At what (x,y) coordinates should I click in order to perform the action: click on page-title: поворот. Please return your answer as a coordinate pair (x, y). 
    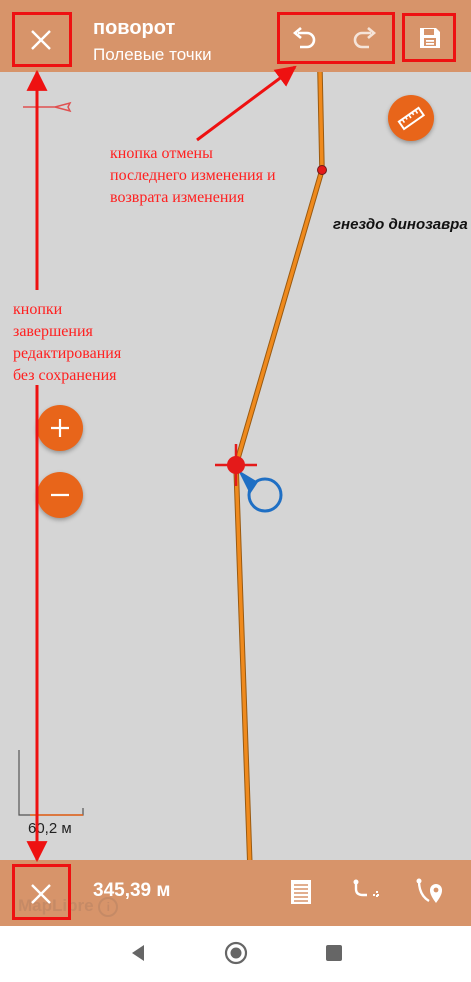
    Looking at the image, I should click on (134, 28).